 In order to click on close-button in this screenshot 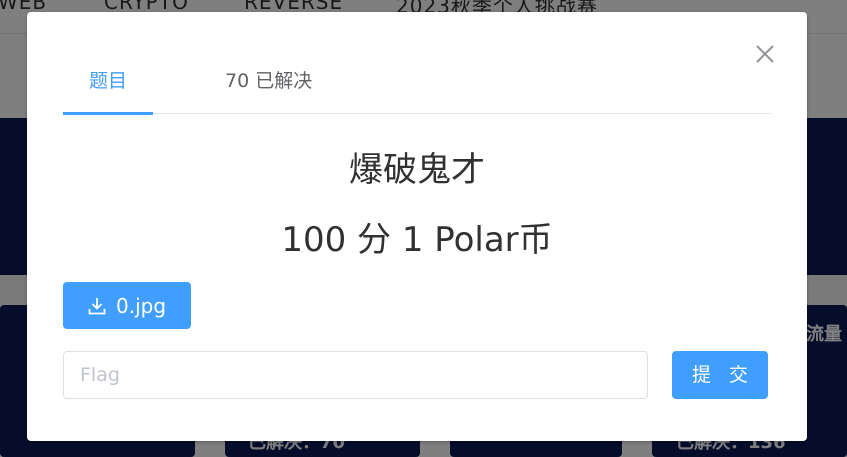, I will do `click(765, 54)`.